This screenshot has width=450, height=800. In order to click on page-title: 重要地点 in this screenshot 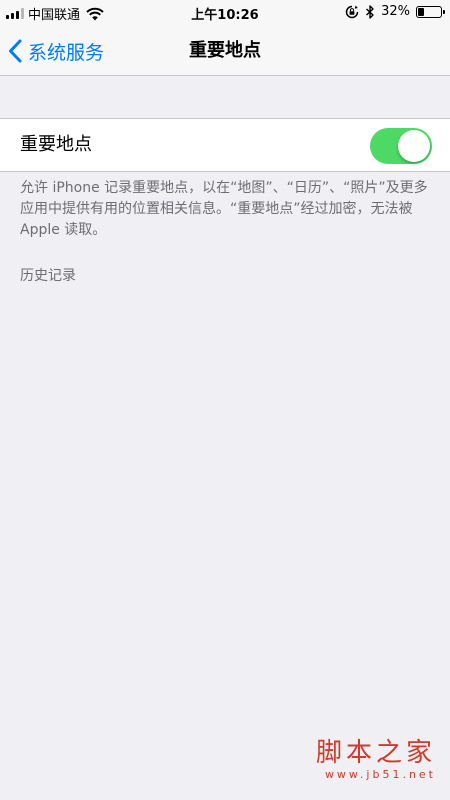, I will do `click(225, 50)`.